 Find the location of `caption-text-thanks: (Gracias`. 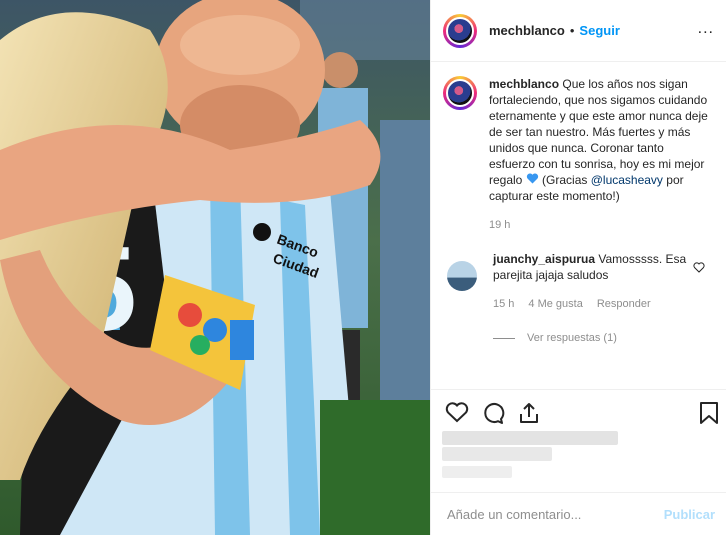

caption-text-thanks: (Gracias is located at coordinates (564, 180).